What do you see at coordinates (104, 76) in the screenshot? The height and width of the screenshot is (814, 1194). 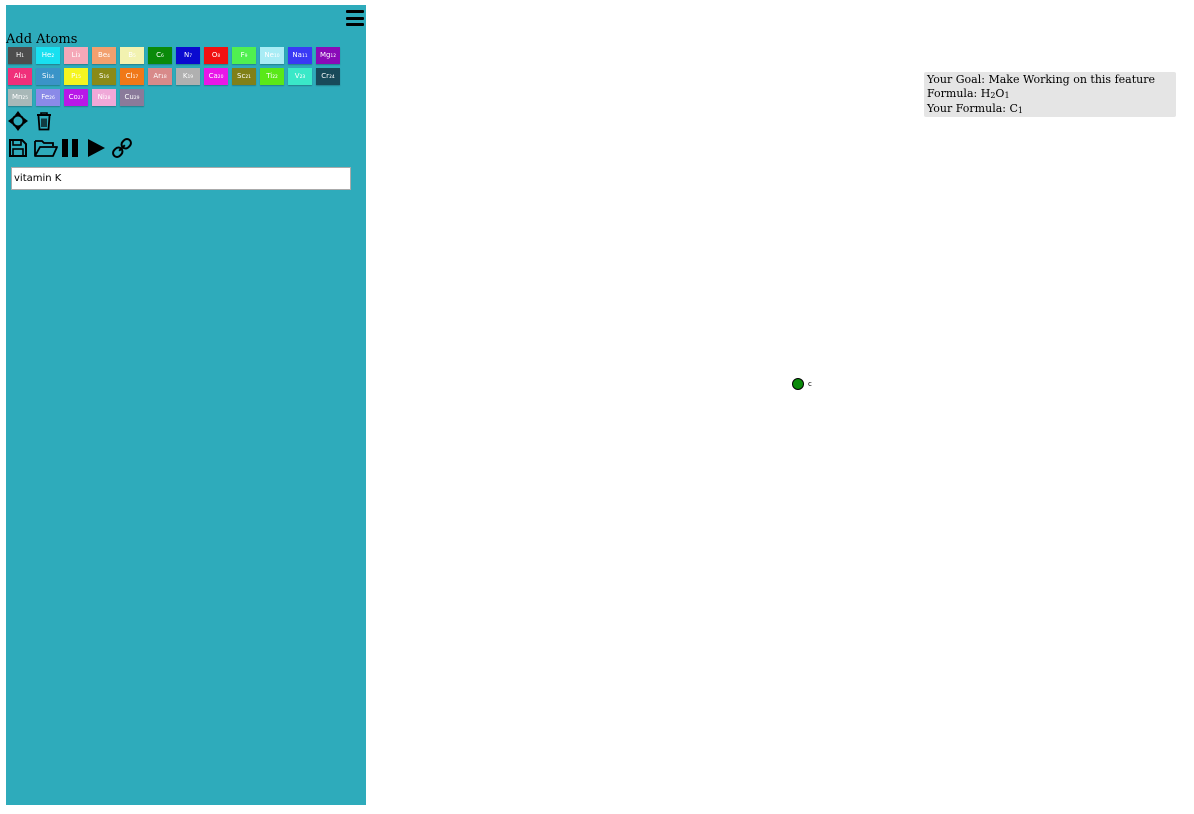 I see `add-atom-button: S₁₆` at bounding box center [104, 76].